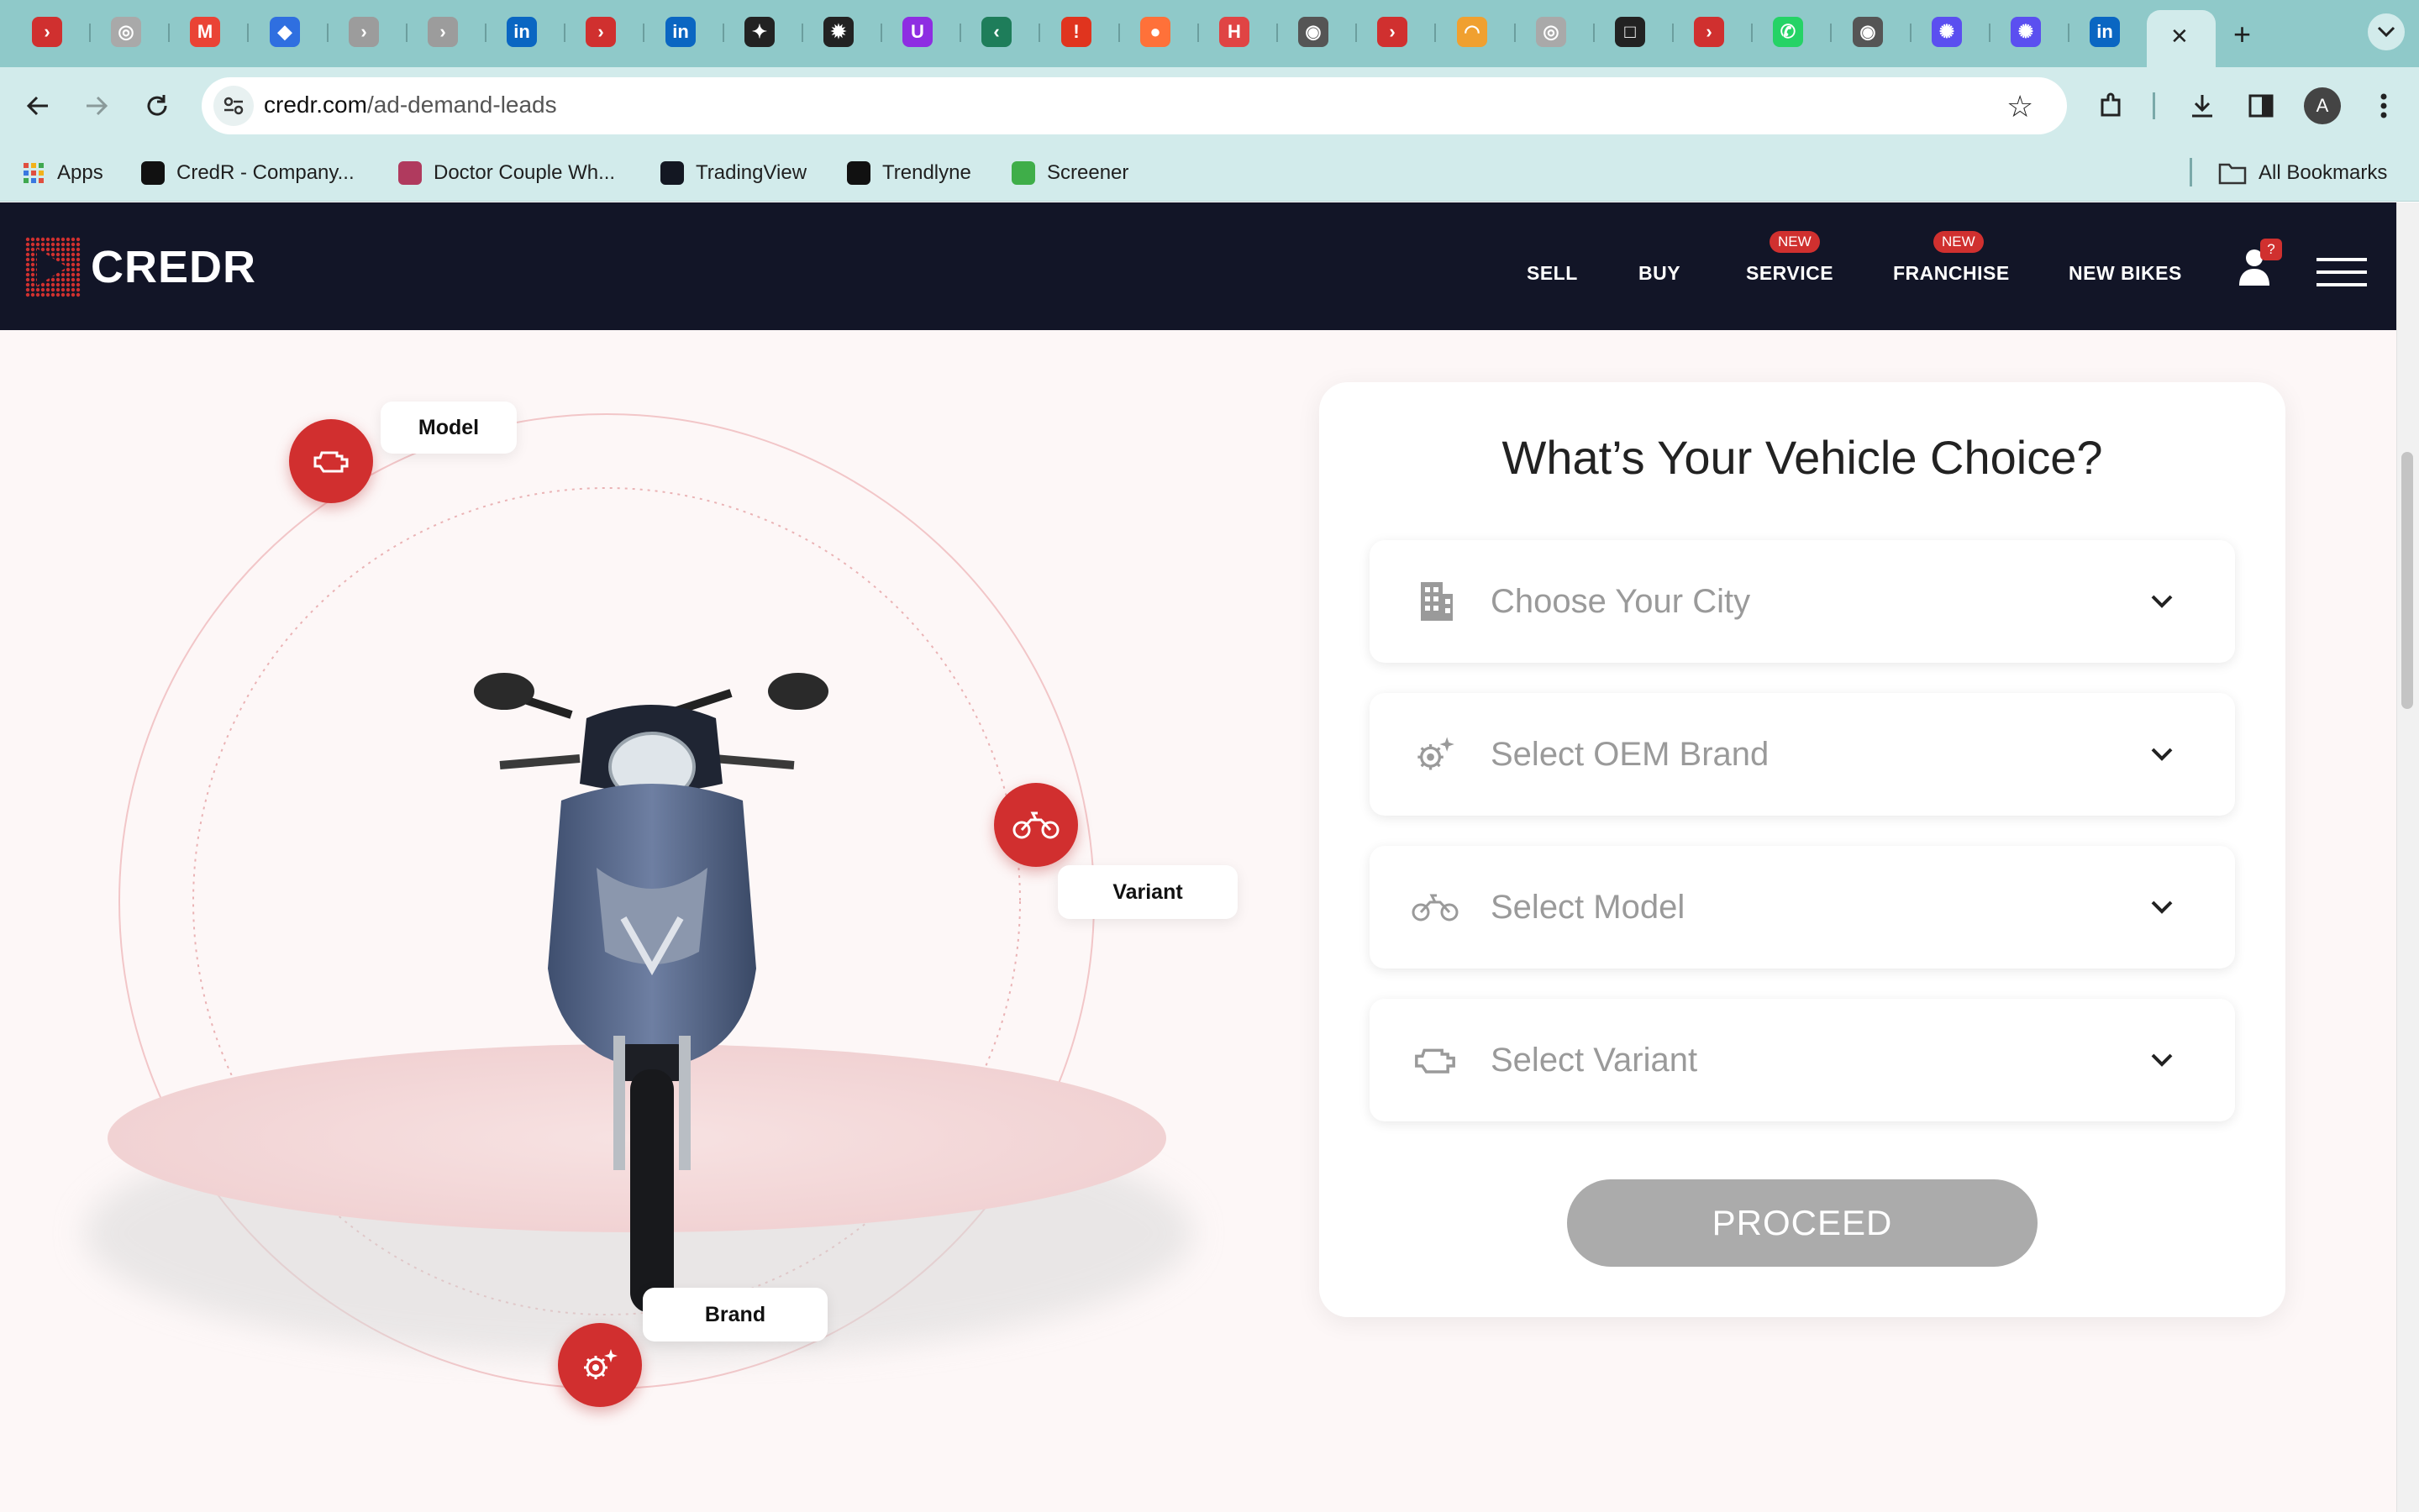  What do you see at coordinates (2407, 580) in the screenshot?
I see `scrollbar-thumb` at bounding box center [2407, 580].